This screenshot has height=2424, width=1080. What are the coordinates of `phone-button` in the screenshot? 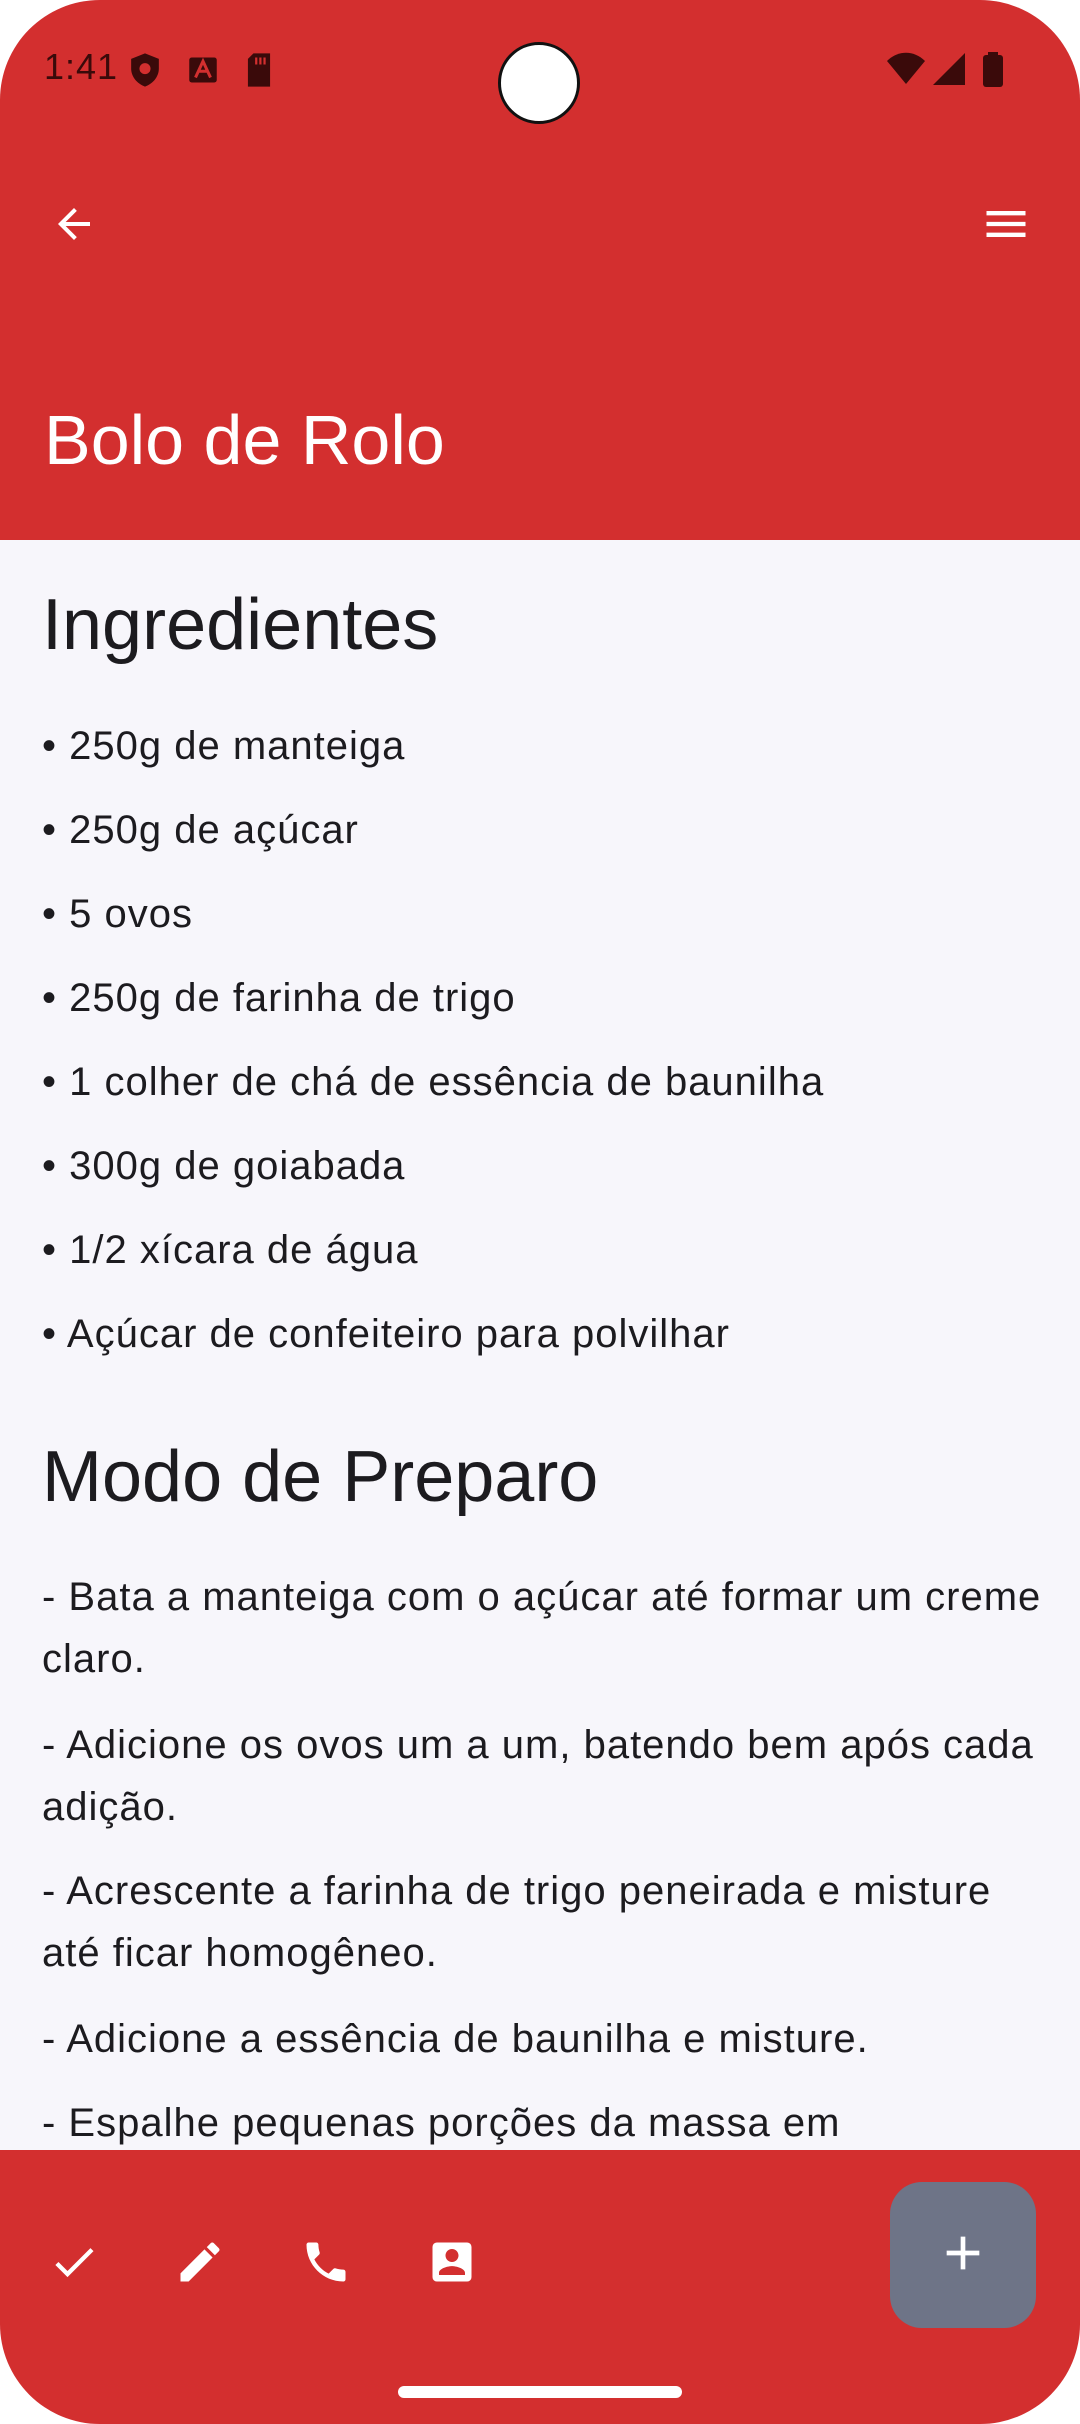 It's located at (326, 2264).